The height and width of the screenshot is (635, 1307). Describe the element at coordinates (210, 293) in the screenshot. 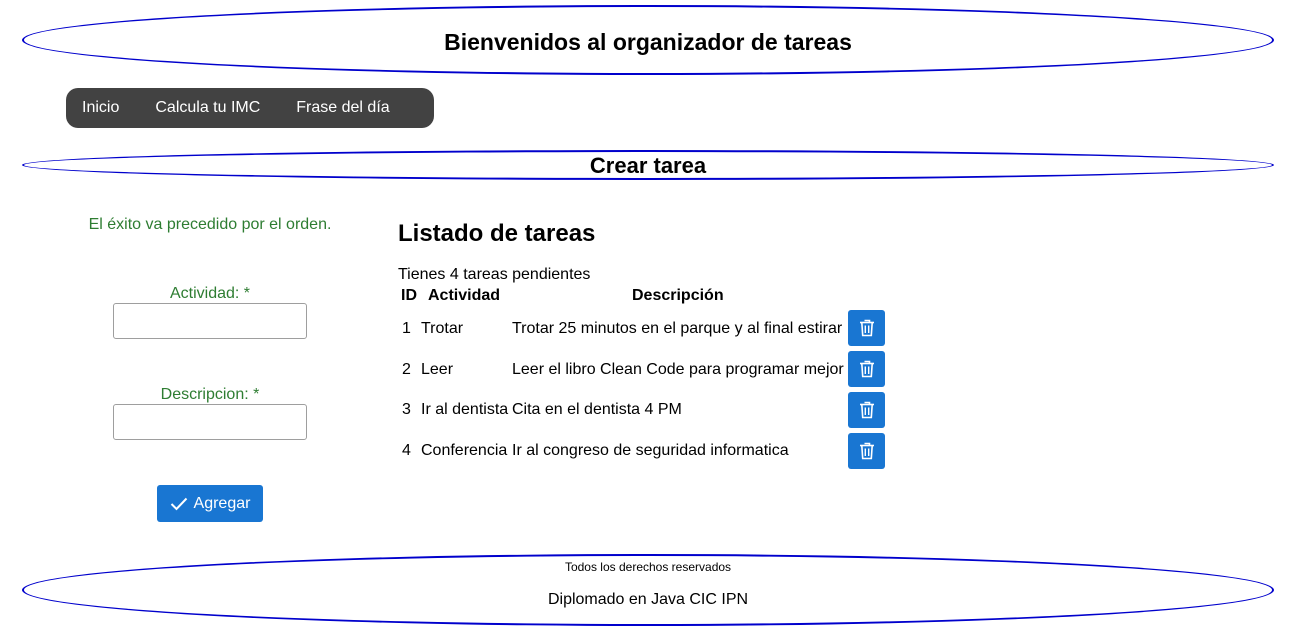

I see `activity-label: Actividad: *` at that location.